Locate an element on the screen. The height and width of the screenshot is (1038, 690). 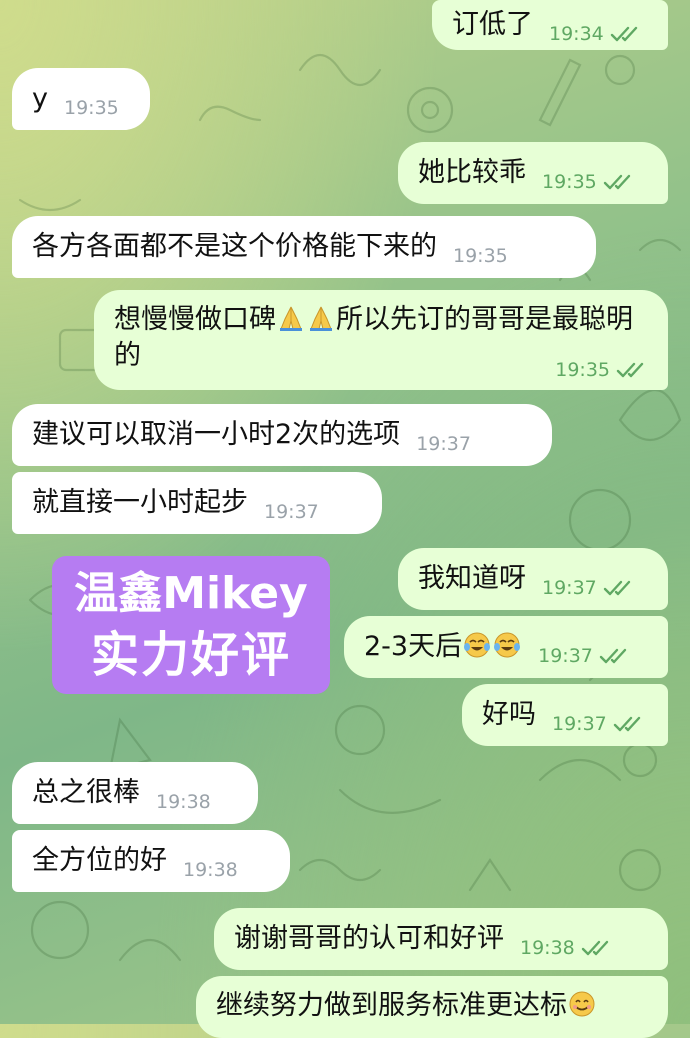
message-meta: 19:34 is located at coordinates (596, 34).